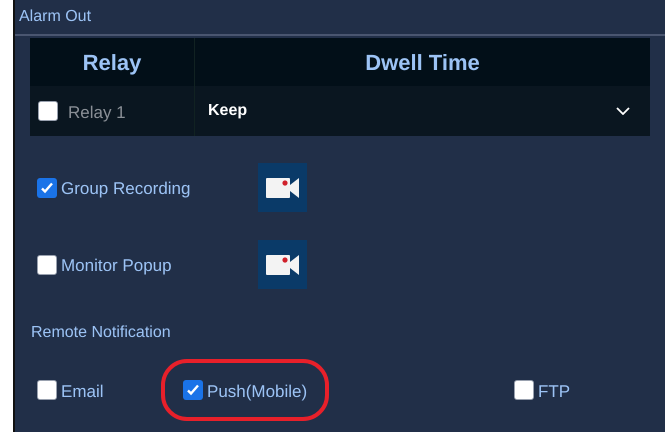 The height and width of the screenshot is (432, 665). I want to click on notification-label: Push(Mobile), so click(257, 392).